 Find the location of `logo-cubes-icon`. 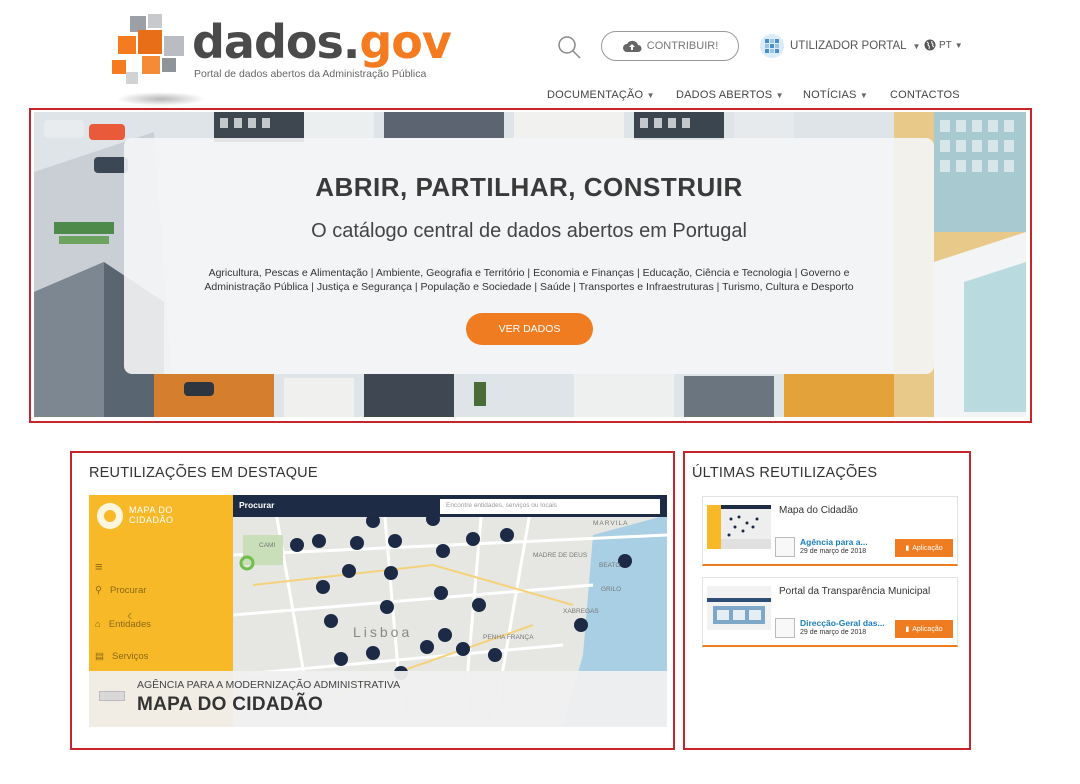

logo-cubes-icon is located at coordinates (148, 49).